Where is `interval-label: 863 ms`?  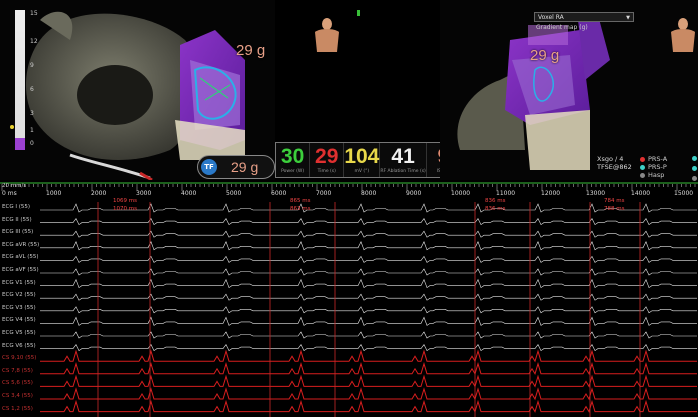
interval-label: 863 ms is located at coordinates (300, 209).